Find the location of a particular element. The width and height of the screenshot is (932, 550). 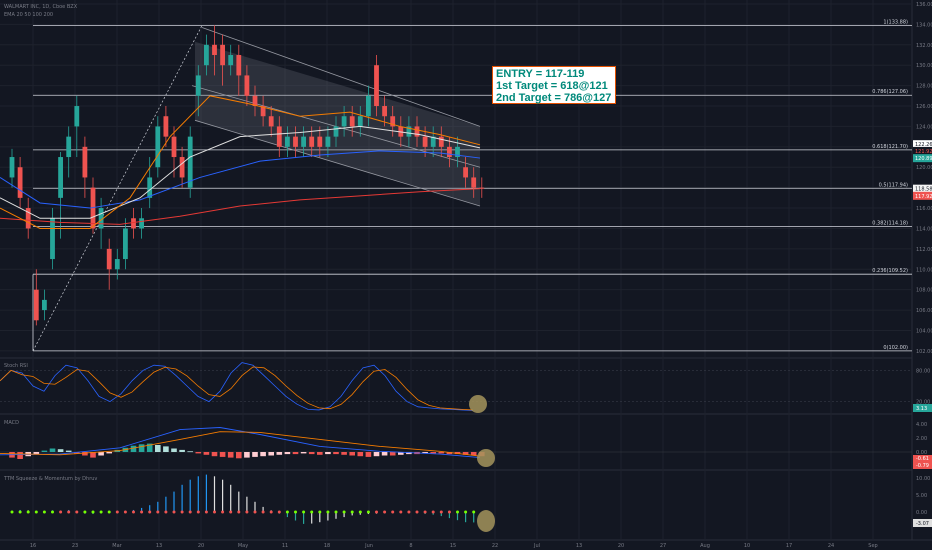

price-tick-label: 102.00 is located at coordinates (924, 352).